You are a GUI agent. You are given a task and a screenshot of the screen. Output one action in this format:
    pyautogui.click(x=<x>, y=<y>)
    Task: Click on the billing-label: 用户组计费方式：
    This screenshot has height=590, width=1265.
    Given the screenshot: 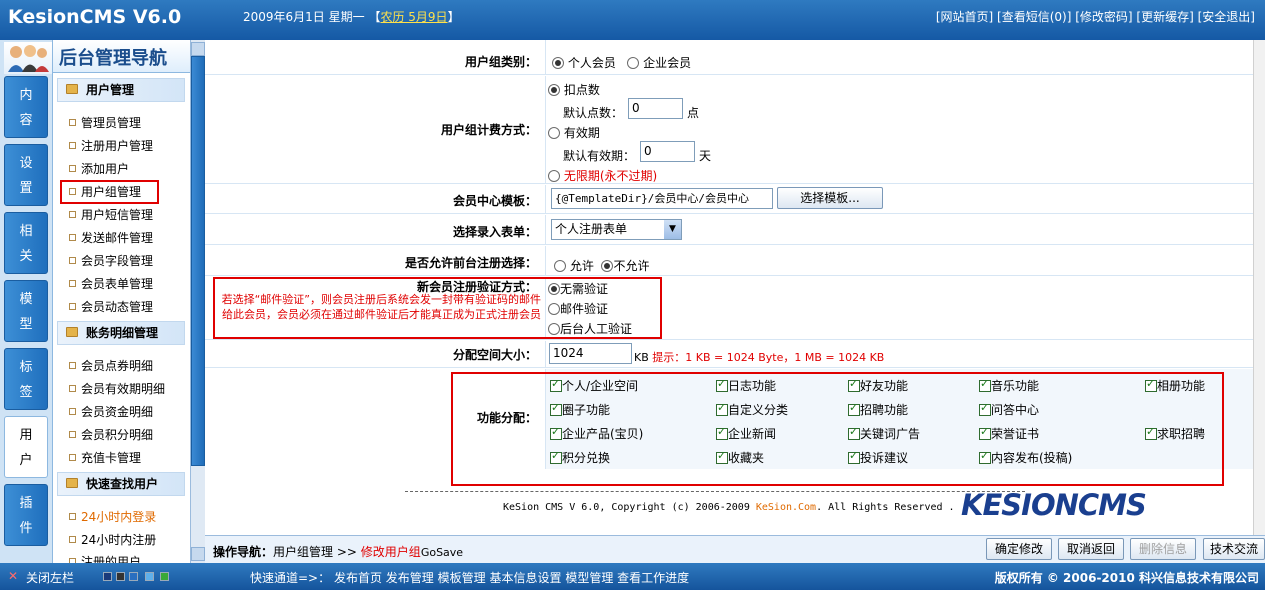 What is the action you would take?
    pyautogui.click(x=488, y=130)
    